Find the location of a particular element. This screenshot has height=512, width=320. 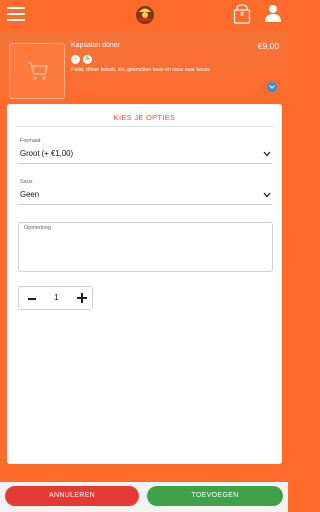

sauce-label: Saus is located at coordinates (26, 182).